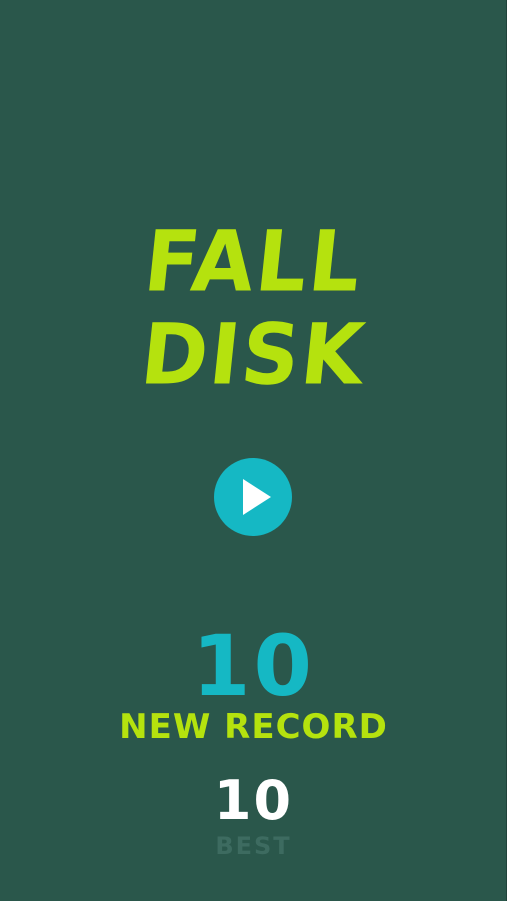 Image resolution: width=507 pixels, height=901 pixels. What do you see at coordinates (253, 800) in the screenshot?
I see `best-score: 10` at bounding box center [253, 800].